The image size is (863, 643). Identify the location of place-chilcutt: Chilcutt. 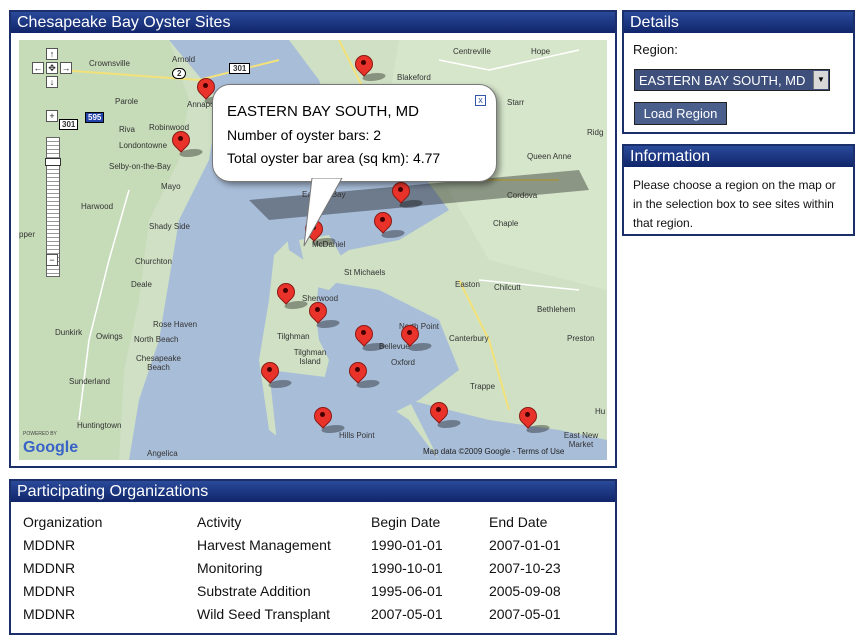
(507, 287).